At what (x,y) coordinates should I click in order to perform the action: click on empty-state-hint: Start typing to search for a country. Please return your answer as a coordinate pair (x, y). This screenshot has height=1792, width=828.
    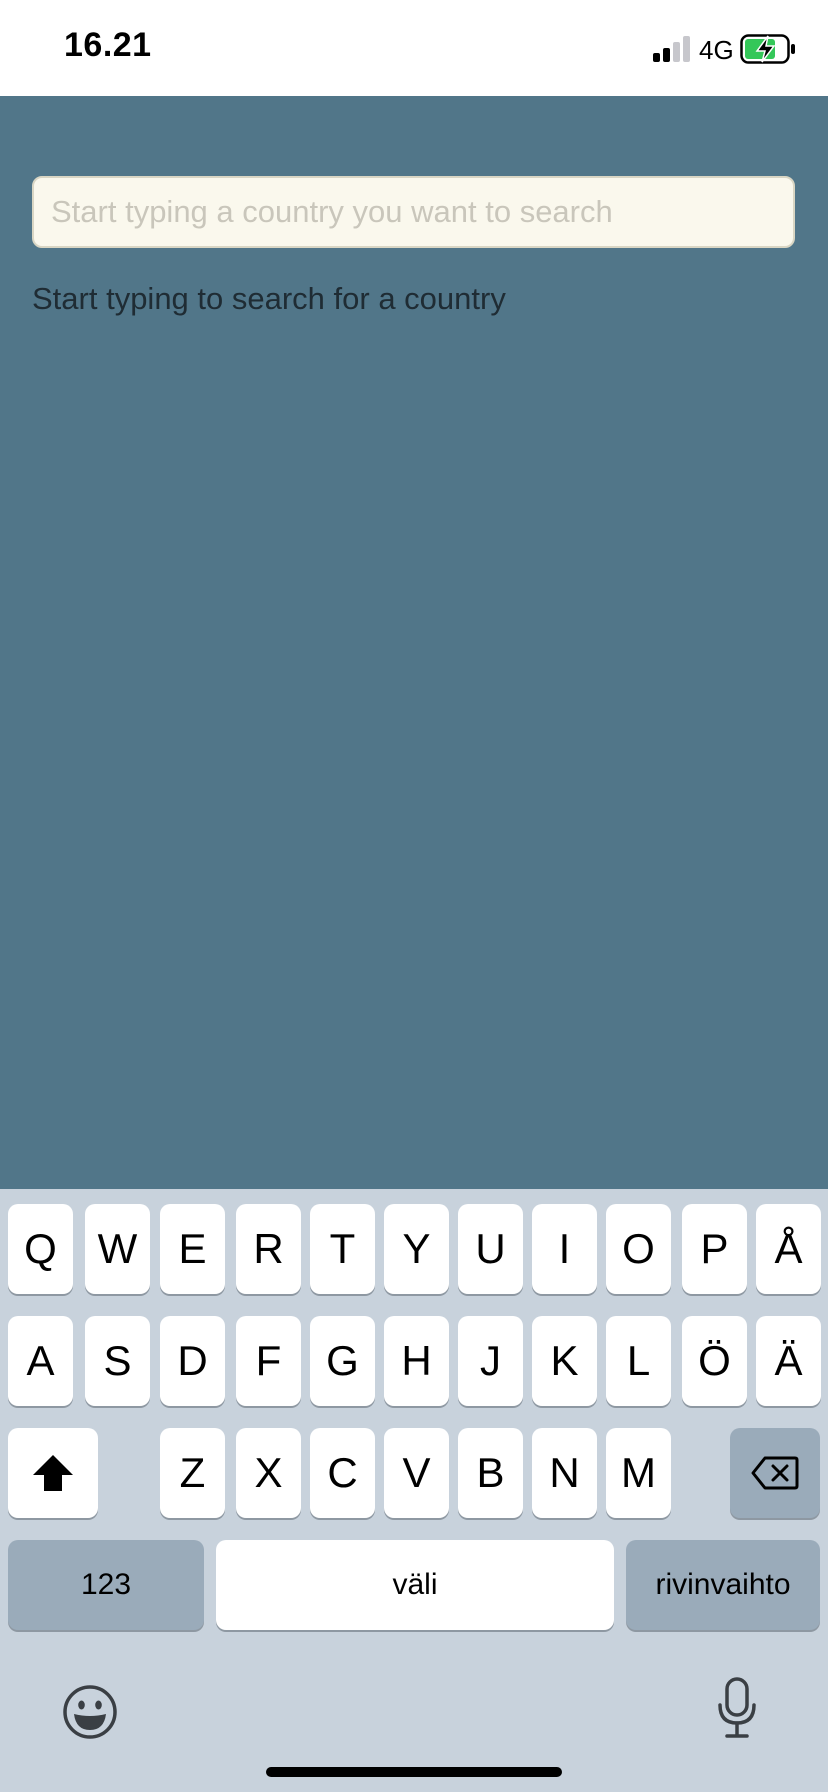
    Looking at the image, I should click on (269, 298).